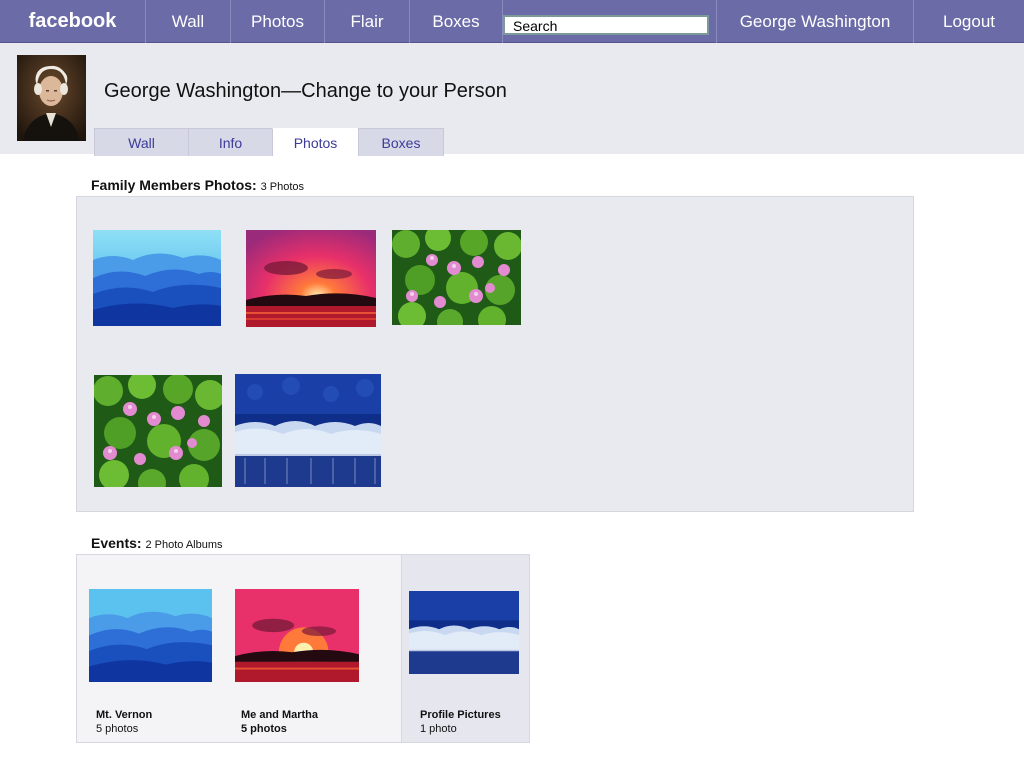 Image resolution: width=1024 pixels, height=768 pixels. What do you see at coordinates (230, 142) in the screenshot?
I see `tab-info: Info` at bounding box center [230, 142].